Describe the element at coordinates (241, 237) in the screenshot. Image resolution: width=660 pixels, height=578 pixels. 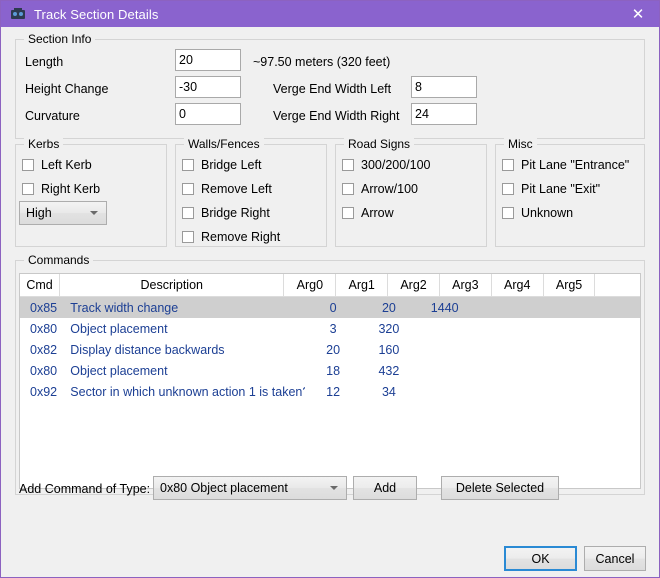
I see `checkbox-remove-right-label: Remove Right` at that location.